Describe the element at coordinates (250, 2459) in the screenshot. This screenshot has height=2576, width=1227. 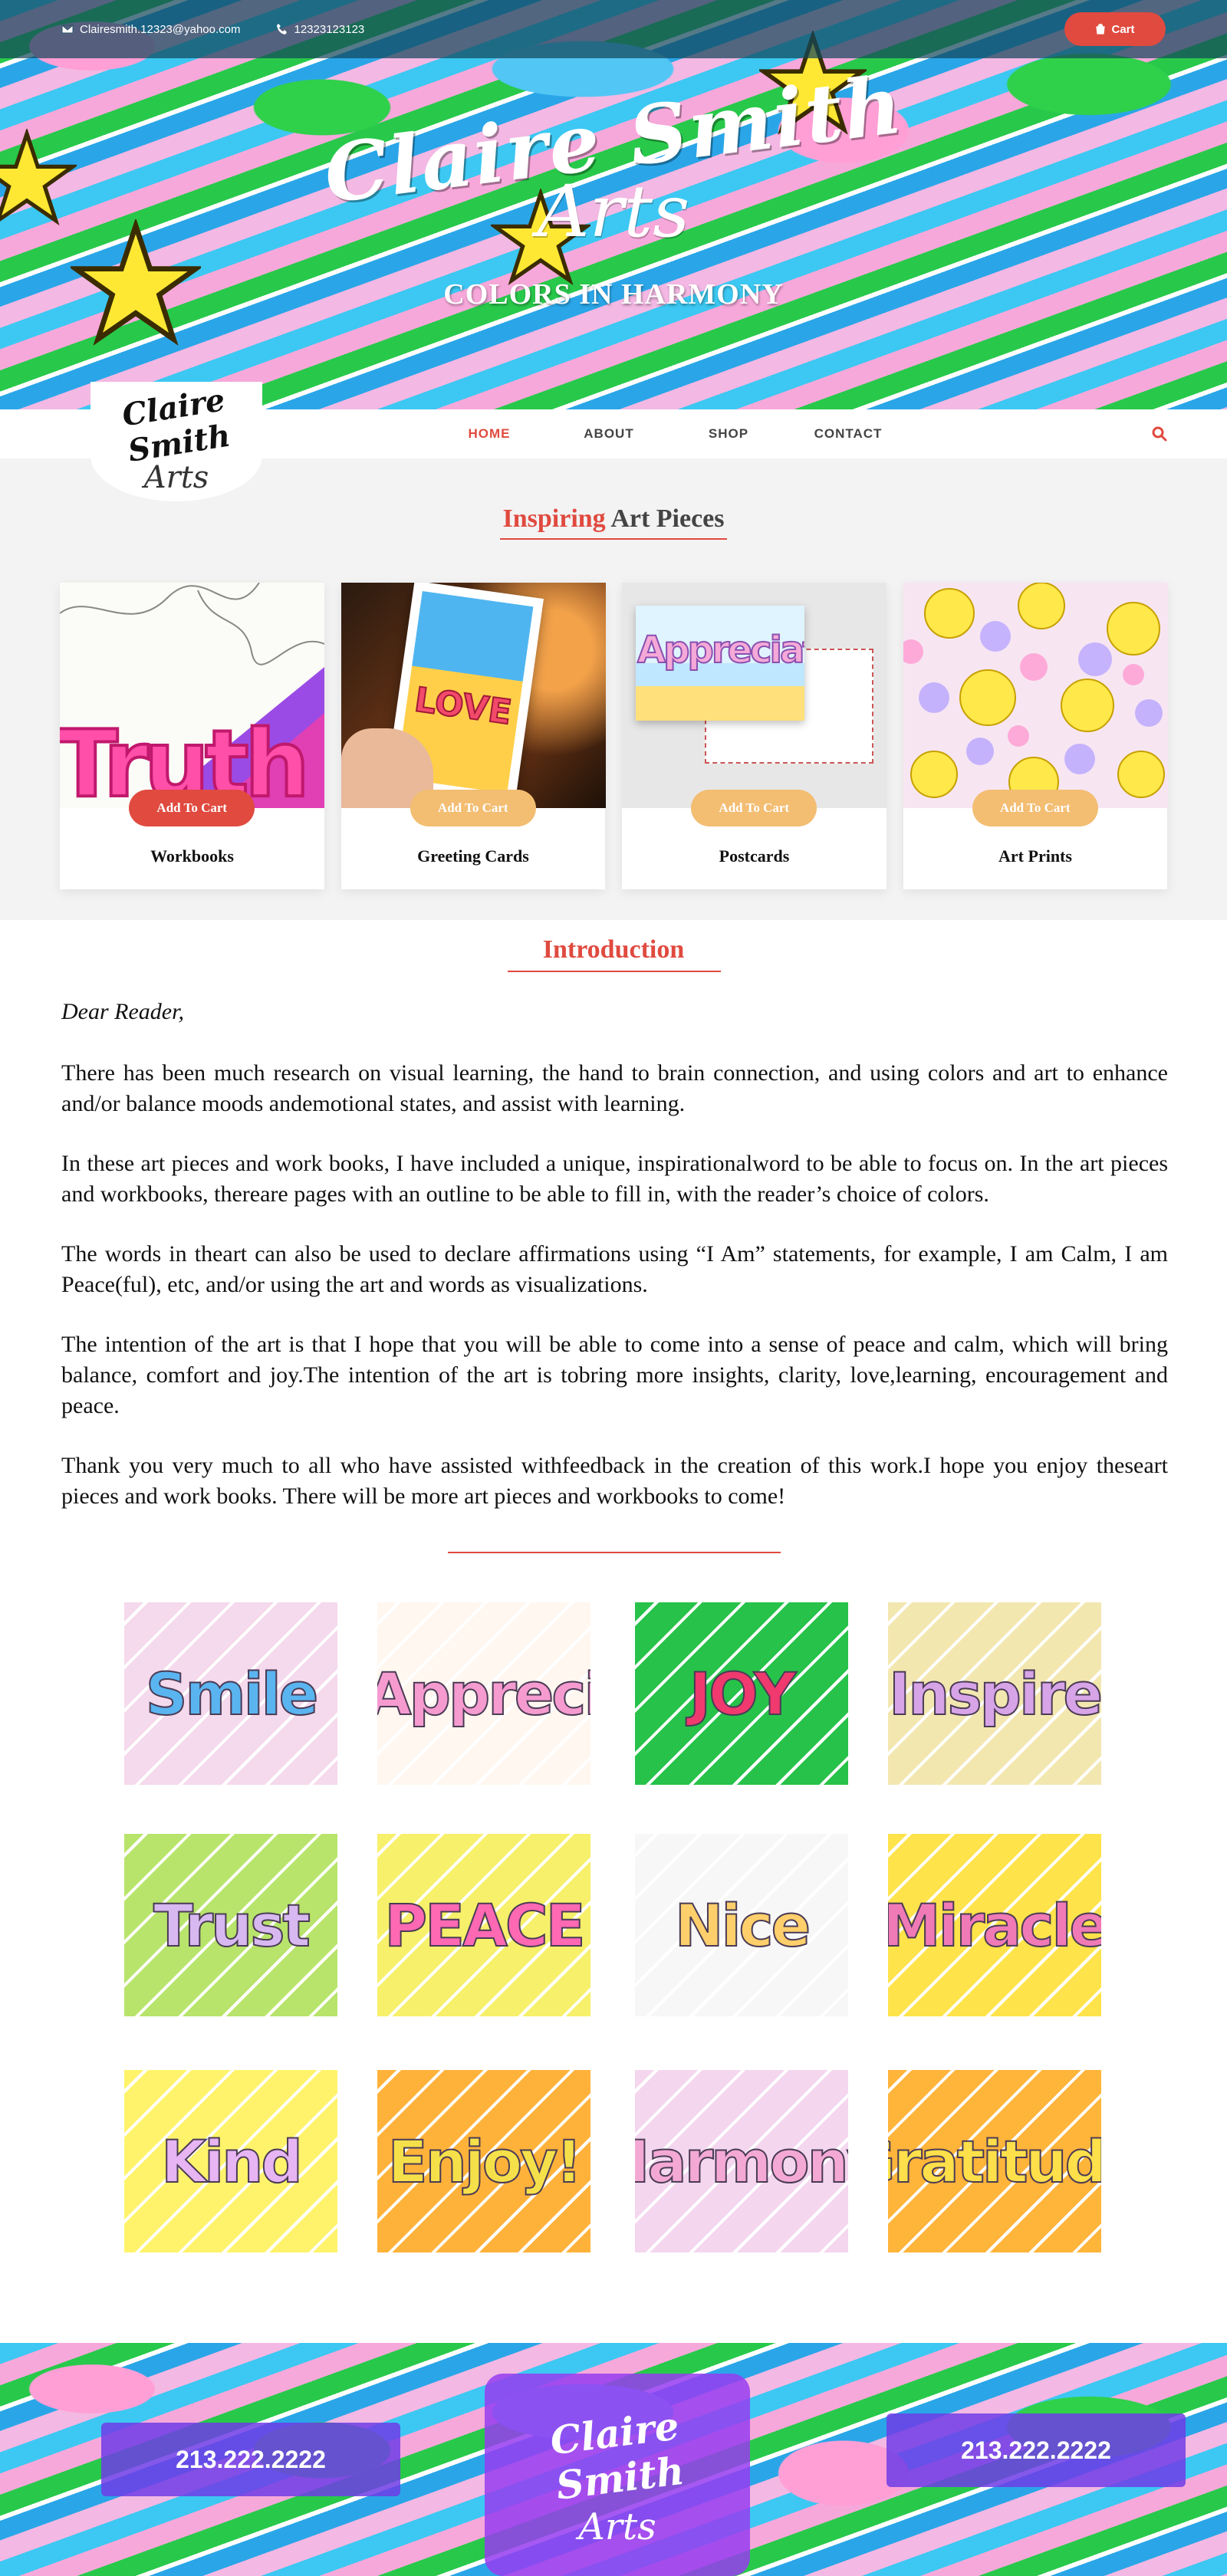
I see `footer-phone-left: 213.222.2222` at that location.